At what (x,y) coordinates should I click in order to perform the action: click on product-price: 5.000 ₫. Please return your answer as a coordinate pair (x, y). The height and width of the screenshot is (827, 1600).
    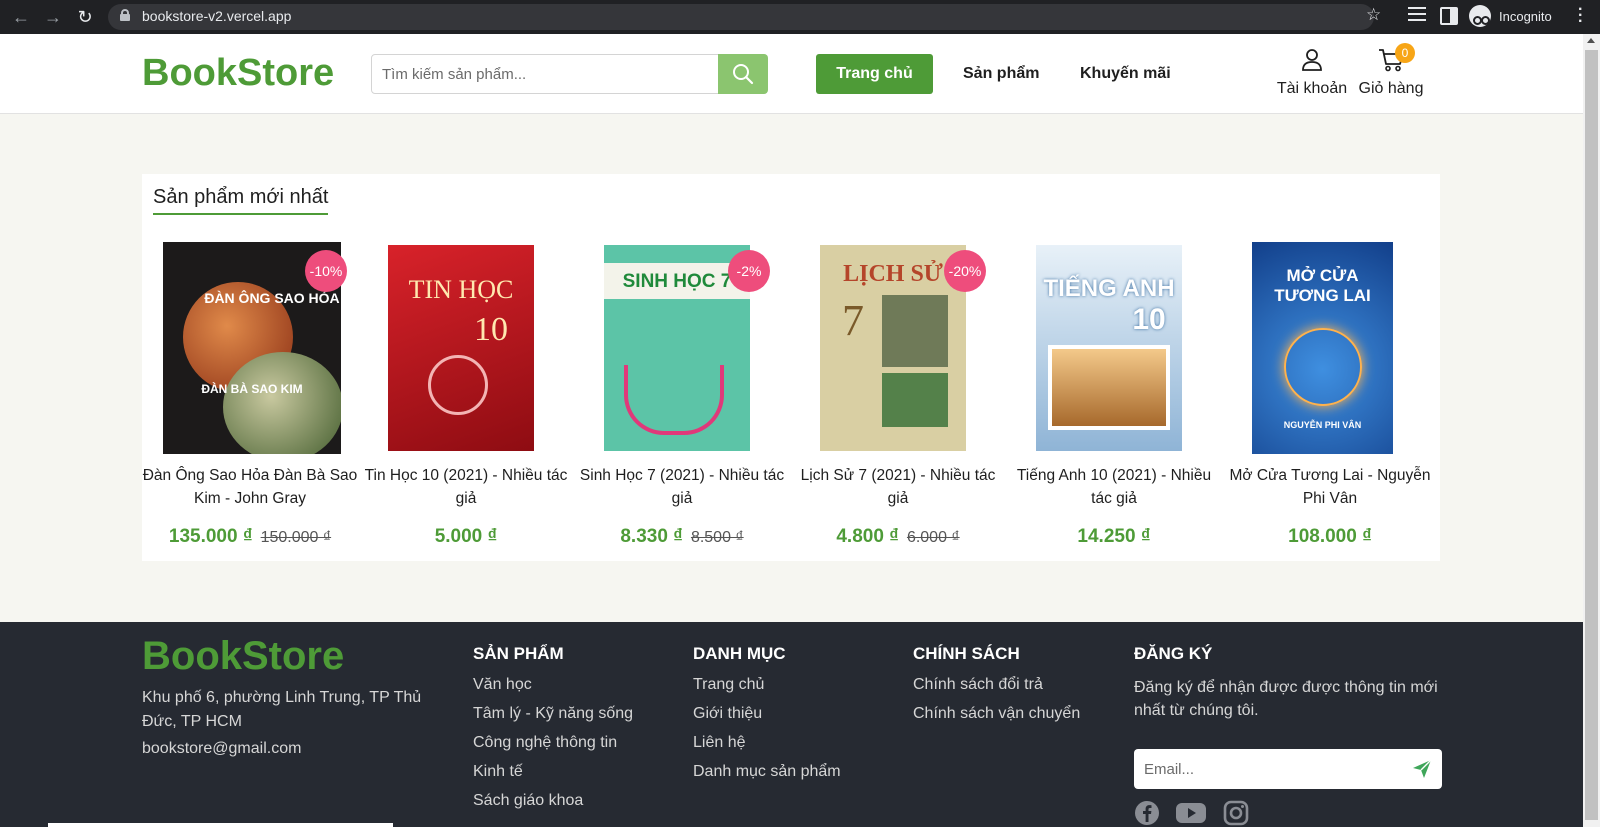
    Looking at the image, I should click on (466, 536).